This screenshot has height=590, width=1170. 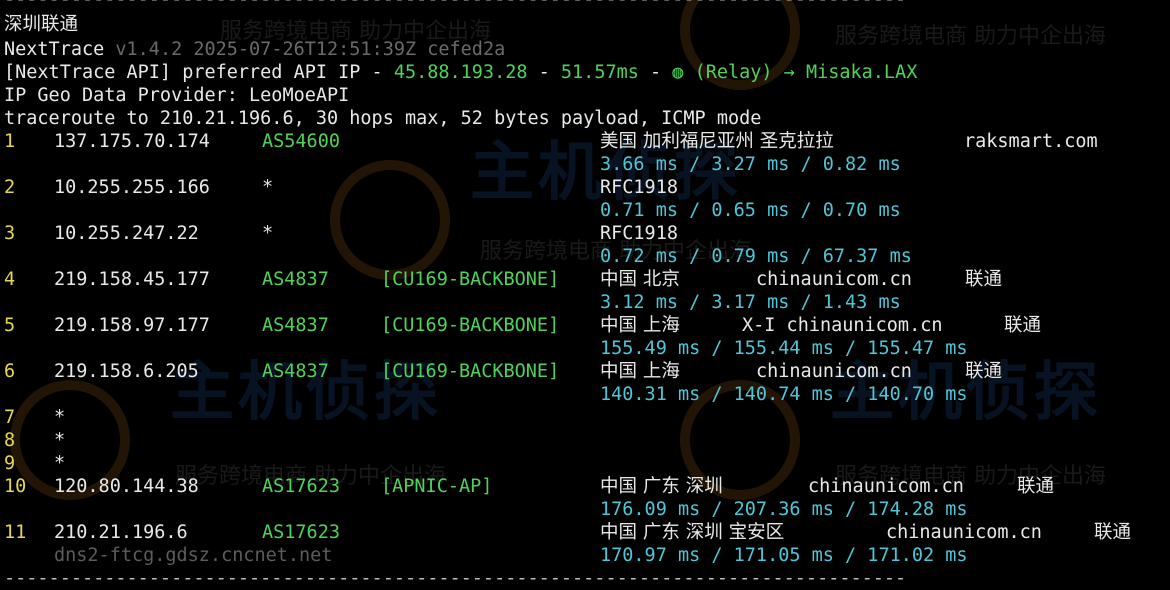 I want to click on hop-rtt: 170.97 ms / 171.05 ms / 171.02 ms, so click(x=784, y=555).